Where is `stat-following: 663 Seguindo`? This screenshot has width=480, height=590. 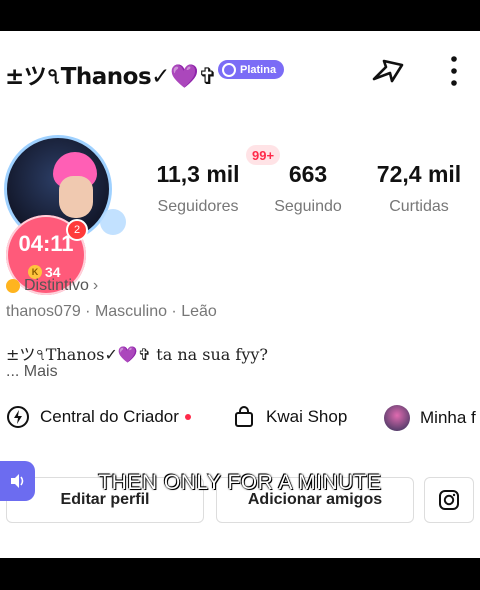 stat-following: 663 Seguindo is located at coordinates (308, 188).